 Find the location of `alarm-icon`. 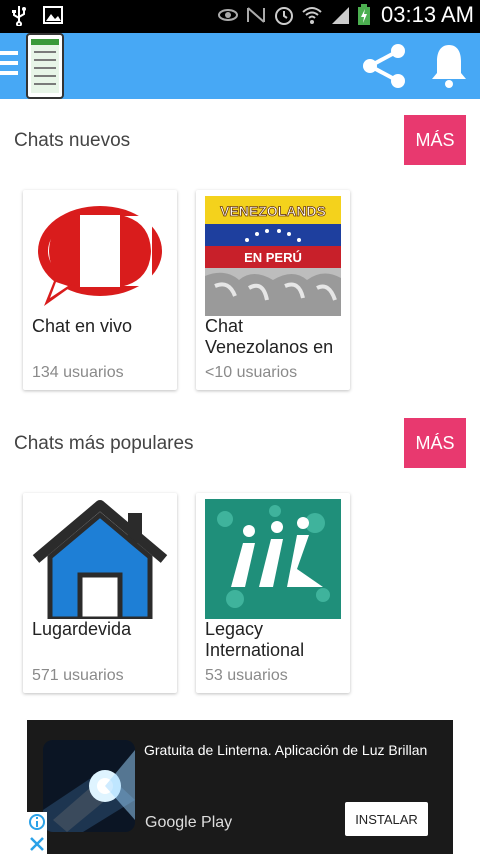

alarm-icon is located at coordinates (284, 16).